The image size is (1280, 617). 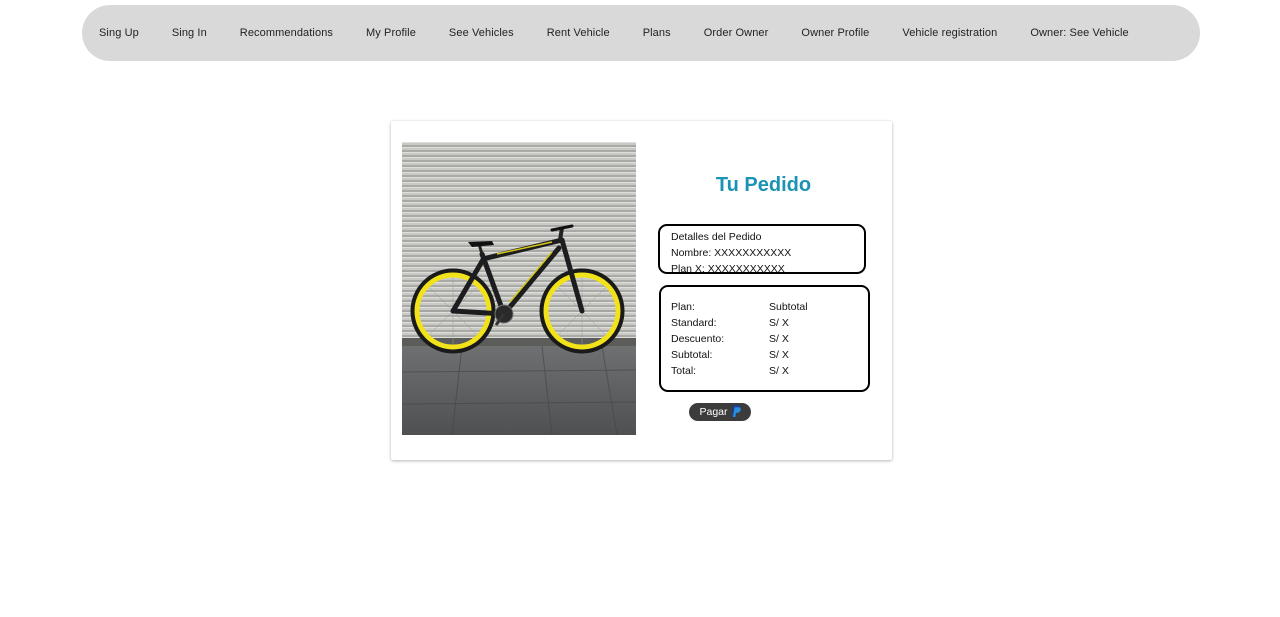 What do you see at coordinates (728, 269) in the screenshot?
I see `order-plan-line: Plan X: XXXXXXXXXXX` at bounding box center [728, 269].